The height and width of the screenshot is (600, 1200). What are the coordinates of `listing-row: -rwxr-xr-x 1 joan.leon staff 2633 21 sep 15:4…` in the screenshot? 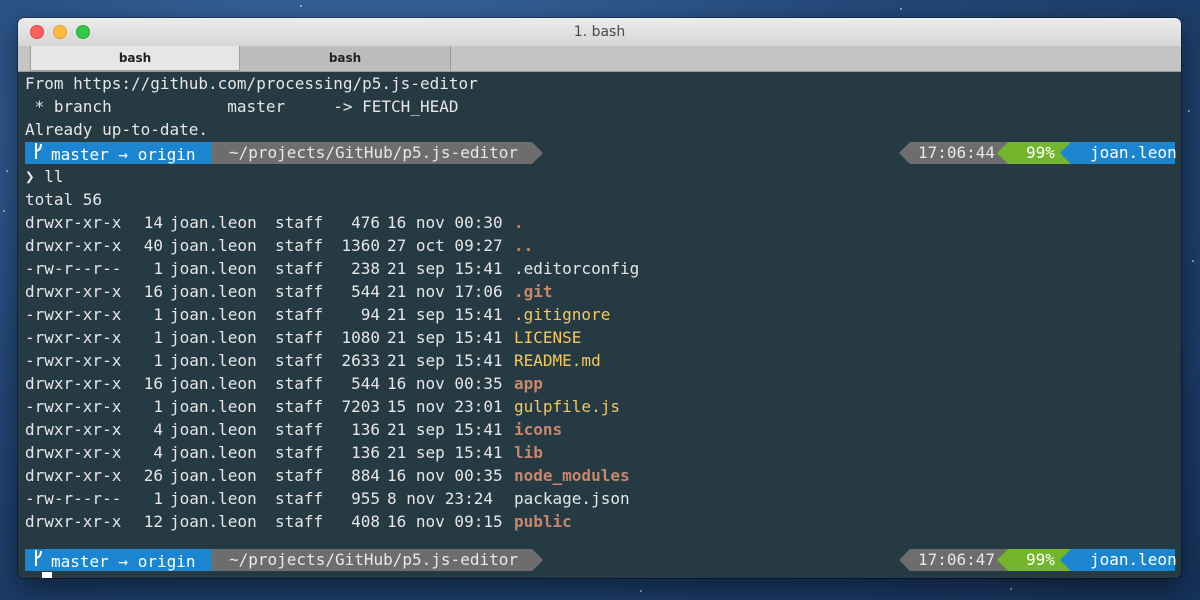 It's located at (375, 360).